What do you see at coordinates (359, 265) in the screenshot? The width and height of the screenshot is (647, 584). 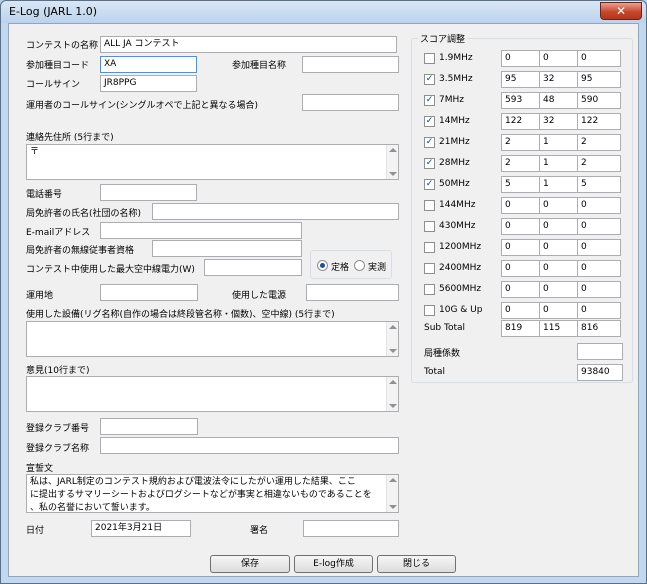 I see `measured-power-radio` at bounding box center [359, 265].